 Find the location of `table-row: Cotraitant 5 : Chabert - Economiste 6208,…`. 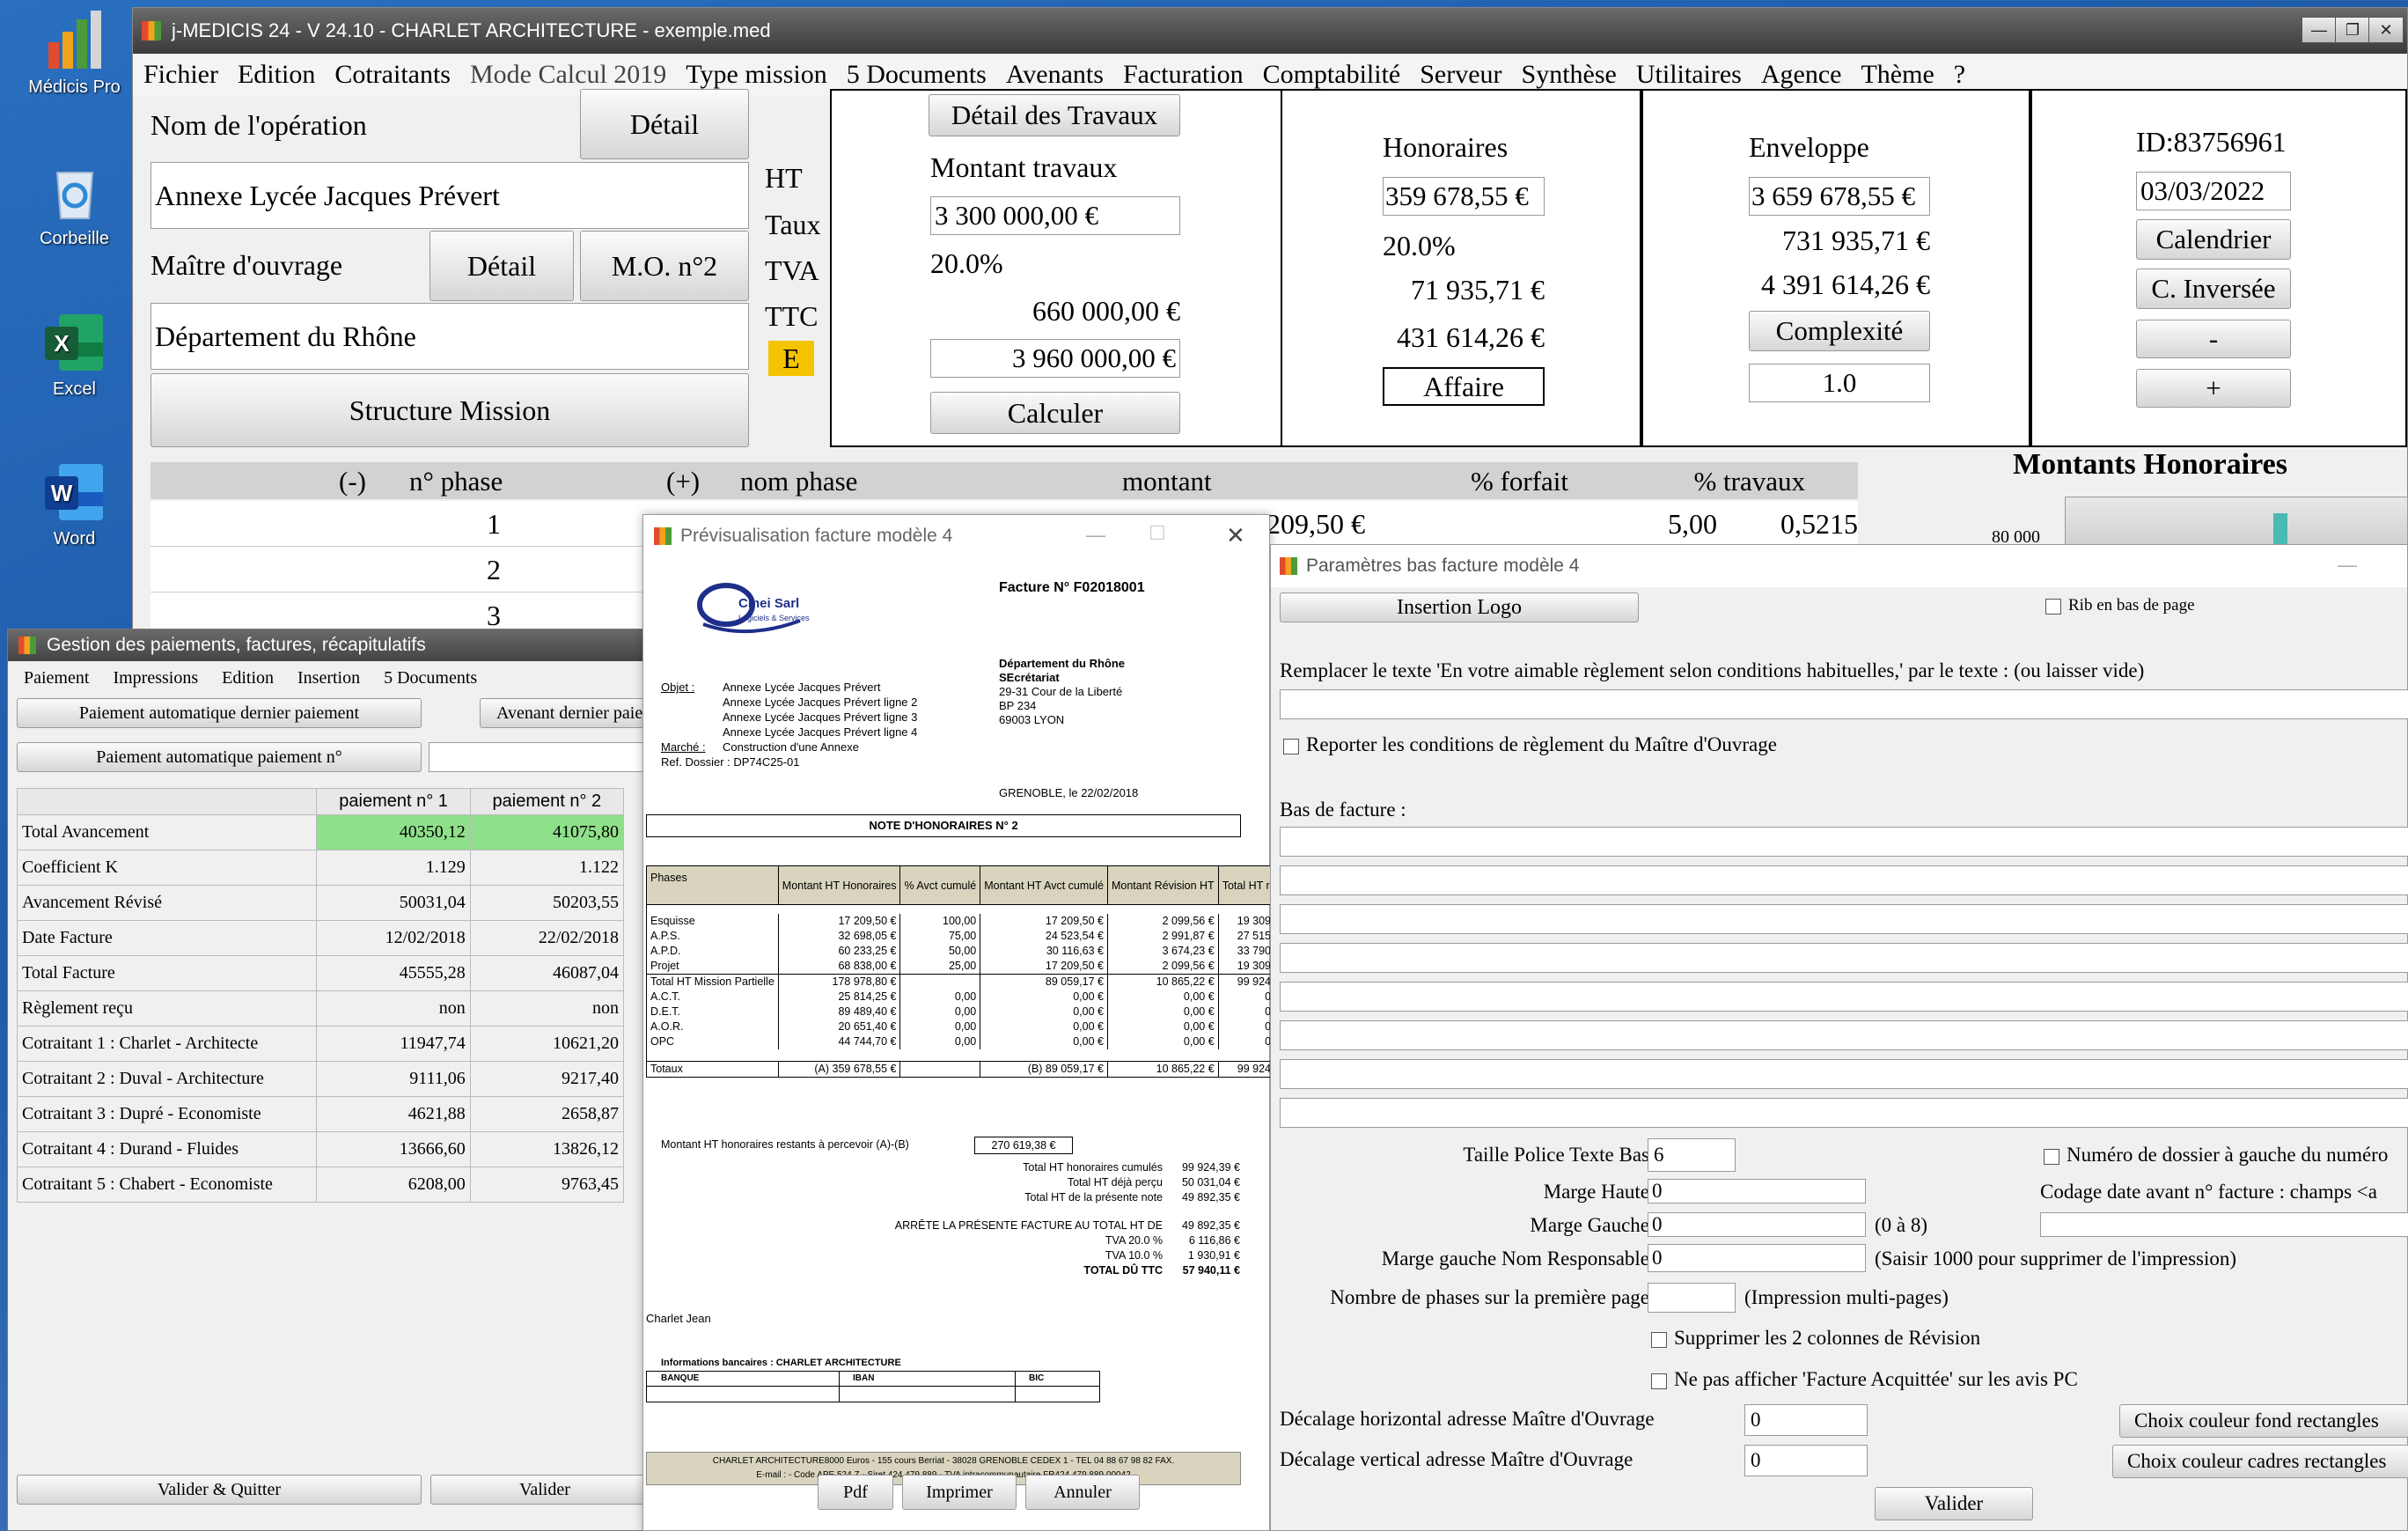

table-row: Cotraitant 5 : Chabert - Economiste 6208,… is located at coordinates (320, 1185).